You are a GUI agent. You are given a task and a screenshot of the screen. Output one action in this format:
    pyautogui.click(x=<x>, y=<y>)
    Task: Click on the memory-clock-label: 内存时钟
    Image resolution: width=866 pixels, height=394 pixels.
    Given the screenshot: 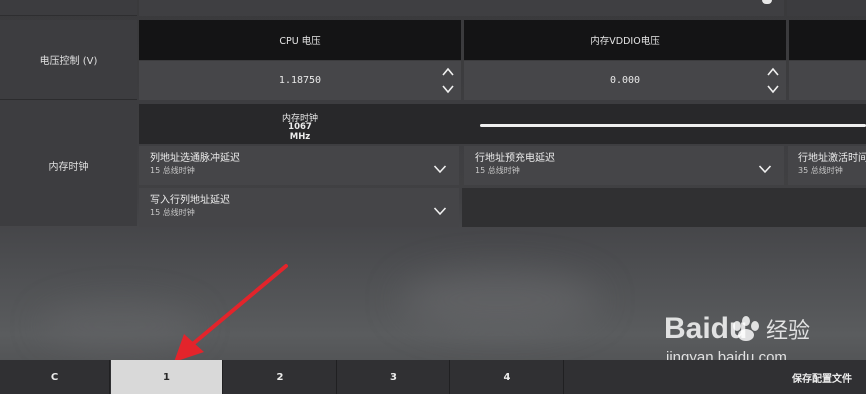 What is the action you would take?
    pyautogui.click(x=68, y=165)
    